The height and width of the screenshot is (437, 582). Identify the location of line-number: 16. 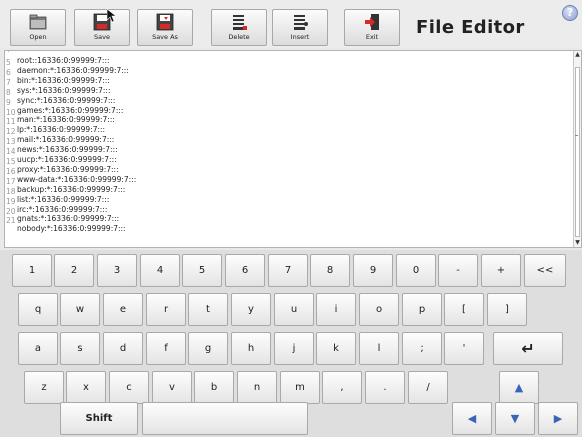
(11, 171).